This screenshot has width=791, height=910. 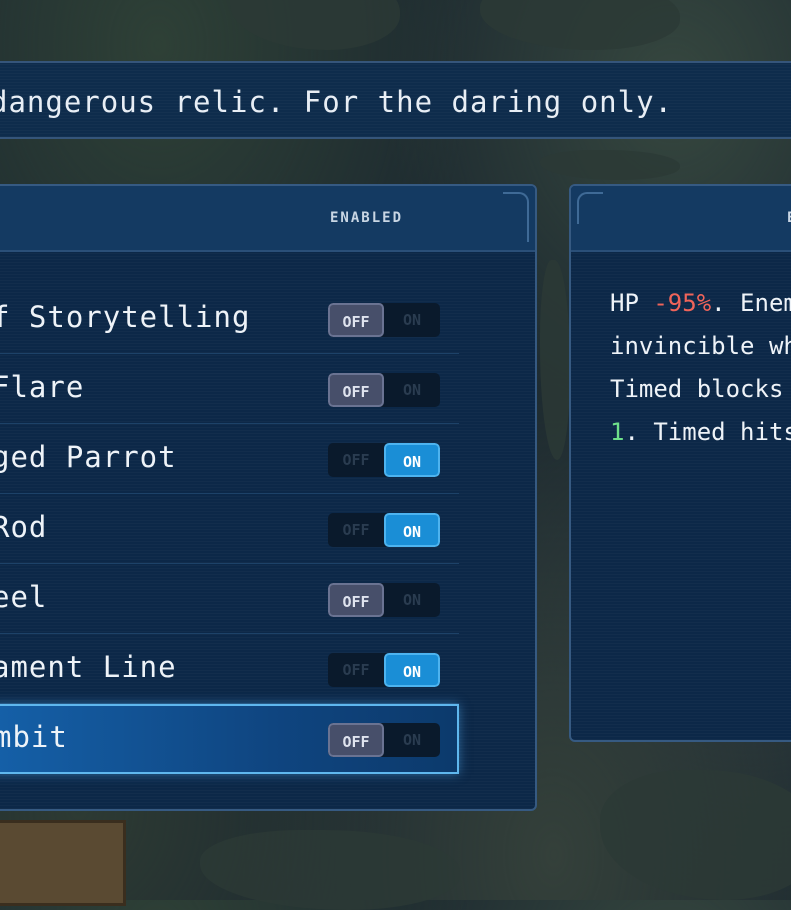 What do you see at coordinates (700, 346) in the screenshot?
I see `effect-line: invincible wh` at bounding box center [700, 346].